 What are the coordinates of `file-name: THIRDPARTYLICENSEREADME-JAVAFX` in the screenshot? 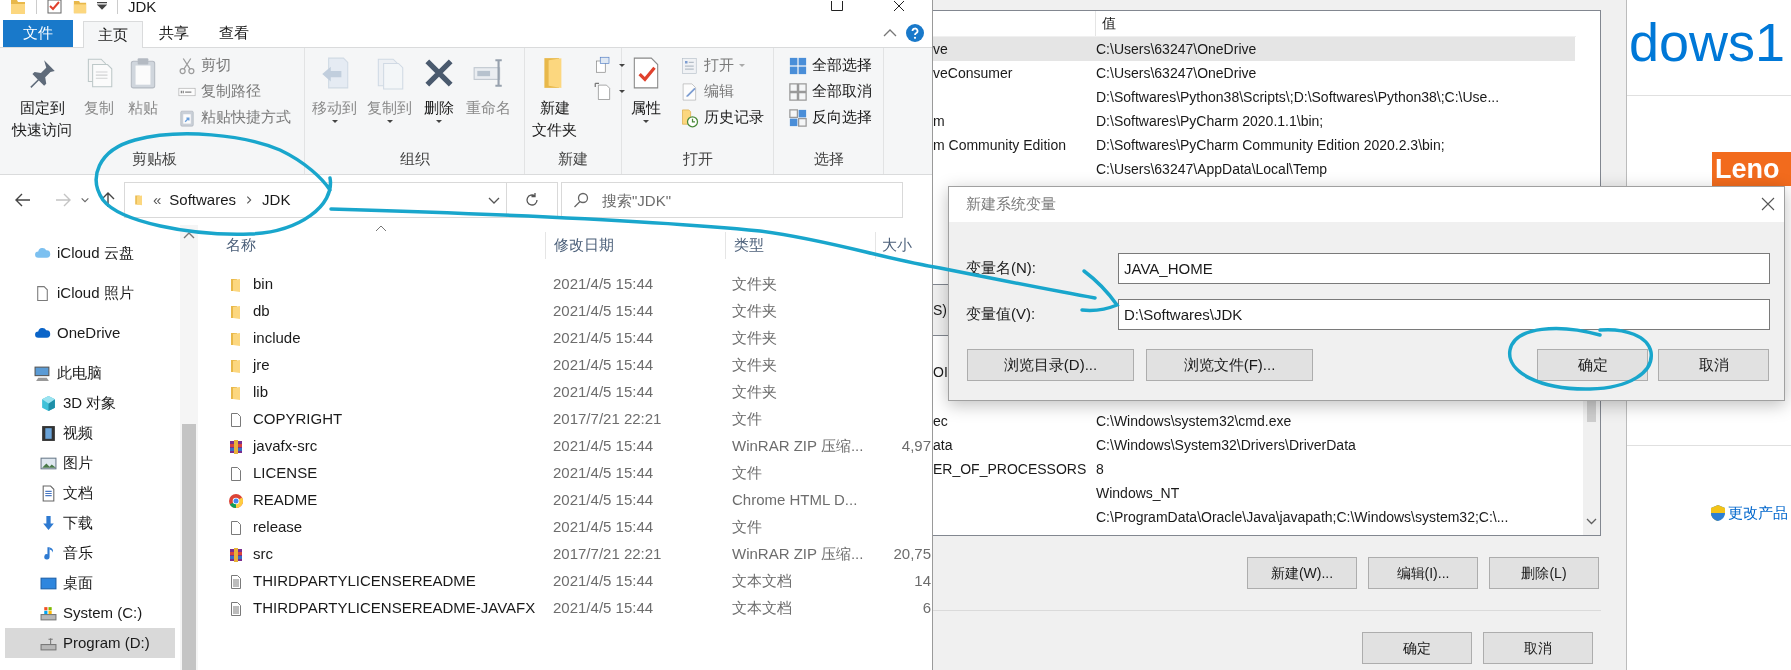 It's located at (394, 608).